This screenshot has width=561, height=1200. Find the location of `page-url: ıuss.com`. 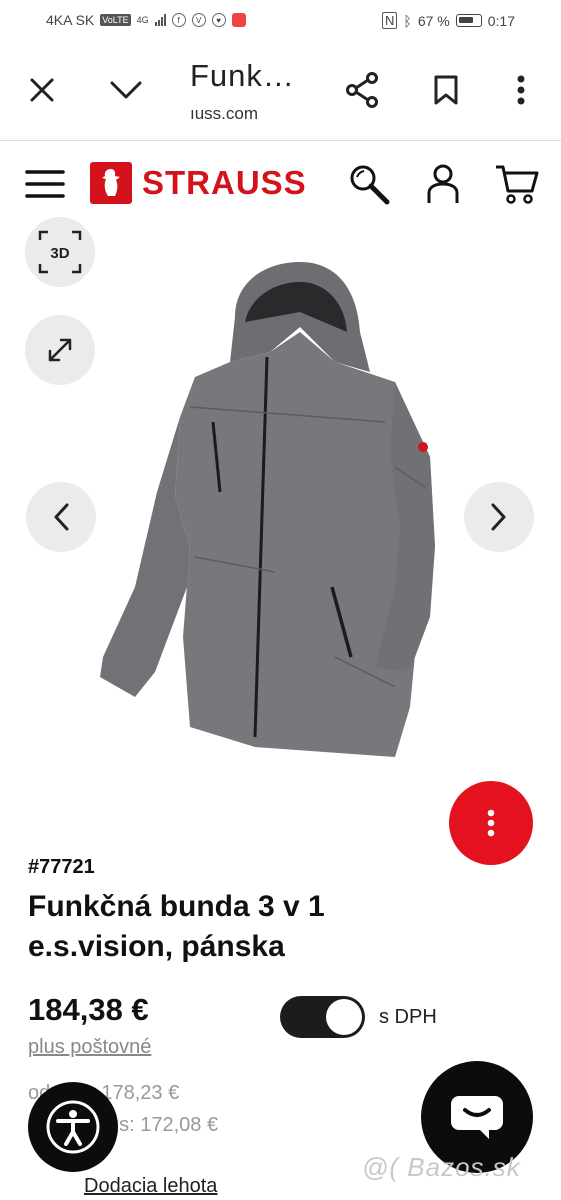

page-url: ıuss.com is located at coordinates (224, 114).